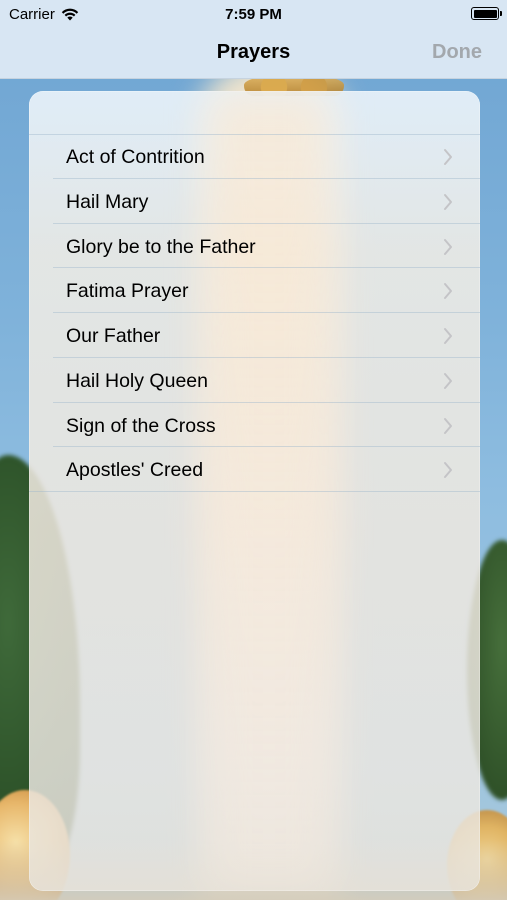 The width and height of the screenshot is (507, 900). I want to click on battery-icon, so click(486, 13).